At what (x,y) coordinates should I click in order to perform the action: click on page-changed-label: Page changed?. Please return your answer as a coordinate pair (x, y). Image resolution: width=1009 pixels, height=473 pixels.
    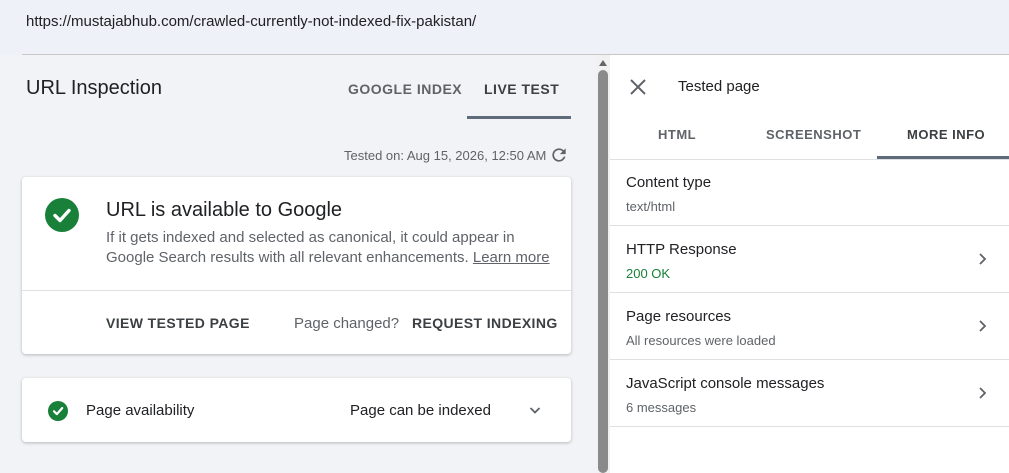
    Looking at the image, I should click on (347, 323).